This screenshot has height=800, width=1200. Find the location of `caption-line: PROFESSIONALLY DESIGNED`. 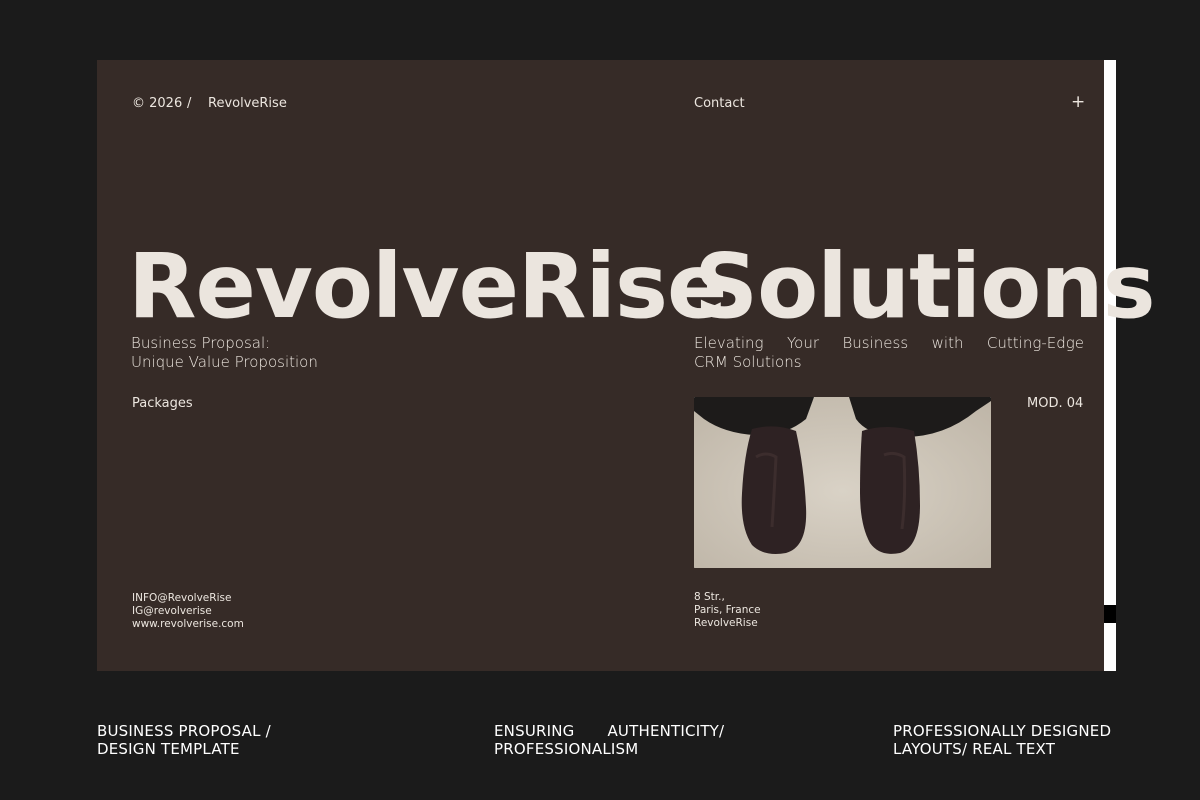

caption-line: PROFESSIONALLY DESIGNED is located at coordinates (1002, 731).